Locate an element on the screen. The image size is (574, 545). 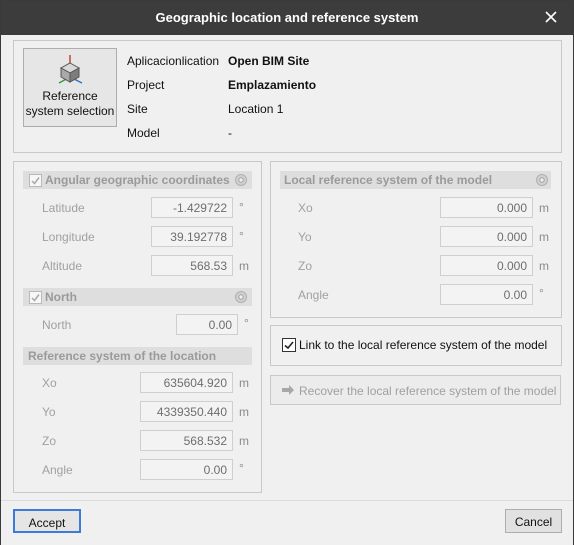
longitude-field: 39.192778 is located at coordinates (192, 236).